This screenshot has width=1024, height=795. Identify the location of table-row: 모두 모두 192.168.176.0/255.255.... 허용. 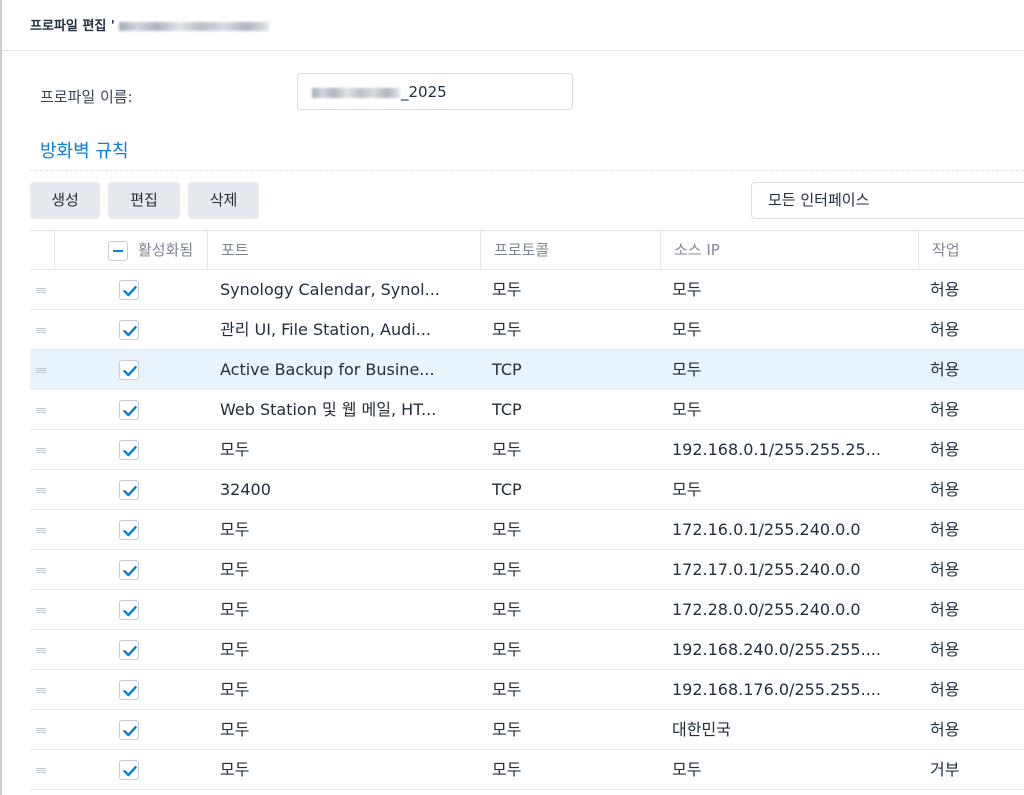
(527, 690).